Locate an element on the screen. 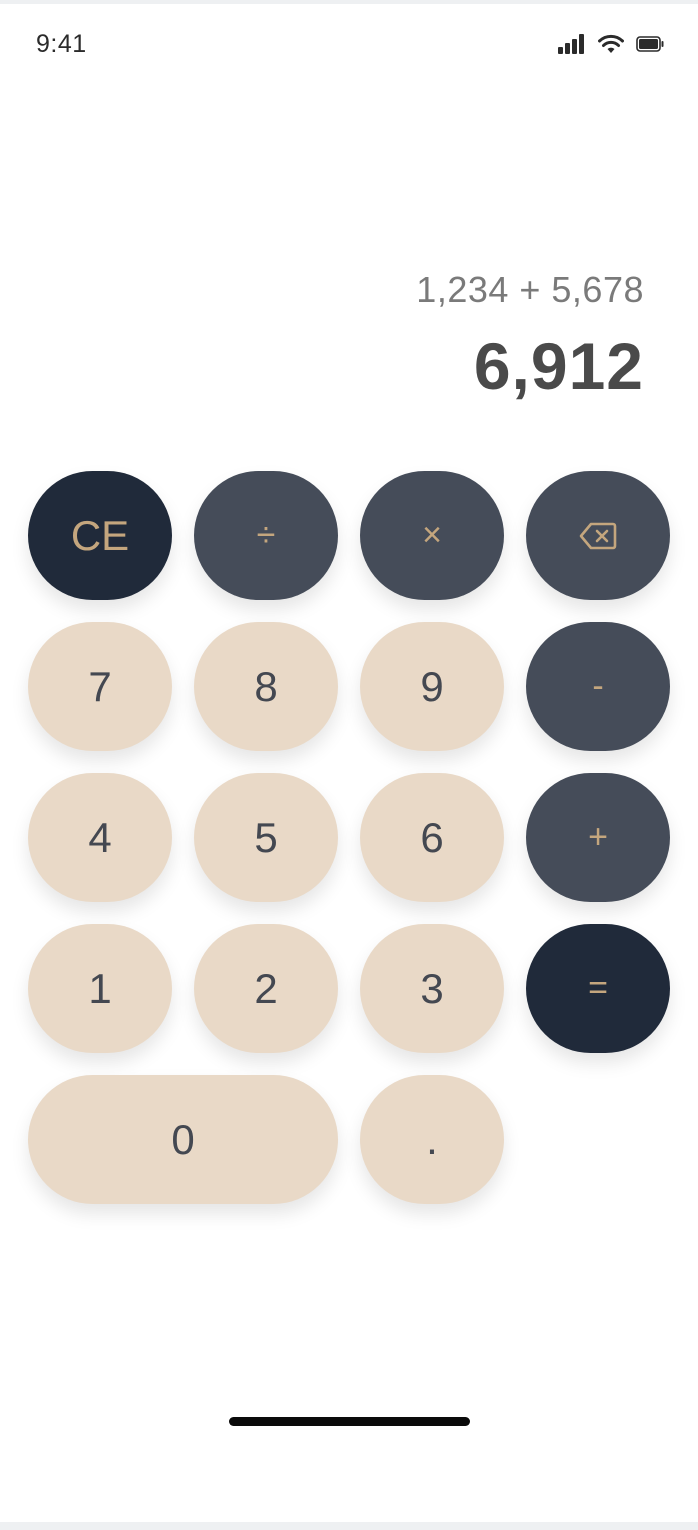 The width and height of the screenshot is (698, 1530). expression-text: 1,234 + 5,678 is located at coordinates (530, 289).